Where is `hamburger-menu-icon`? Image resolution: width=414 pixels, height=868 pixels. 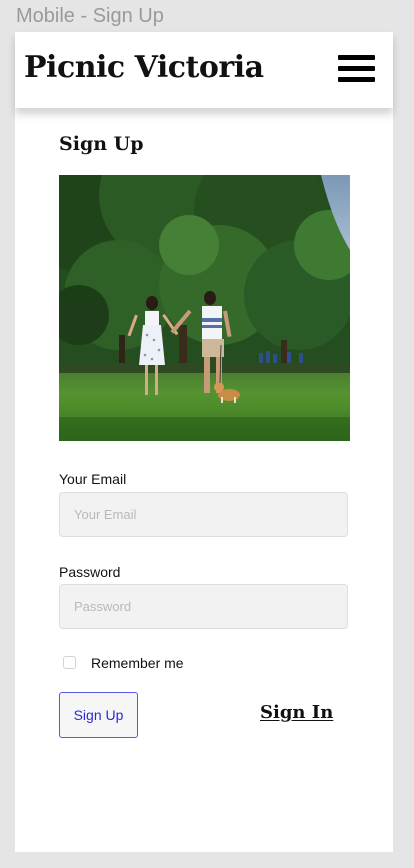 hamburger-menu-icon is located at coordinates (356, 69).